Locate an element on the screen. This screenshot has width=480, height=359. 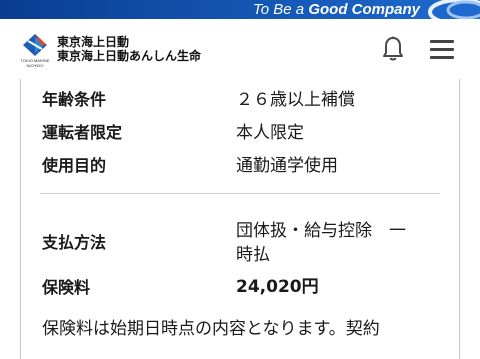
payment-method-value-line2: 時払 is located at coordinates (253, 255).